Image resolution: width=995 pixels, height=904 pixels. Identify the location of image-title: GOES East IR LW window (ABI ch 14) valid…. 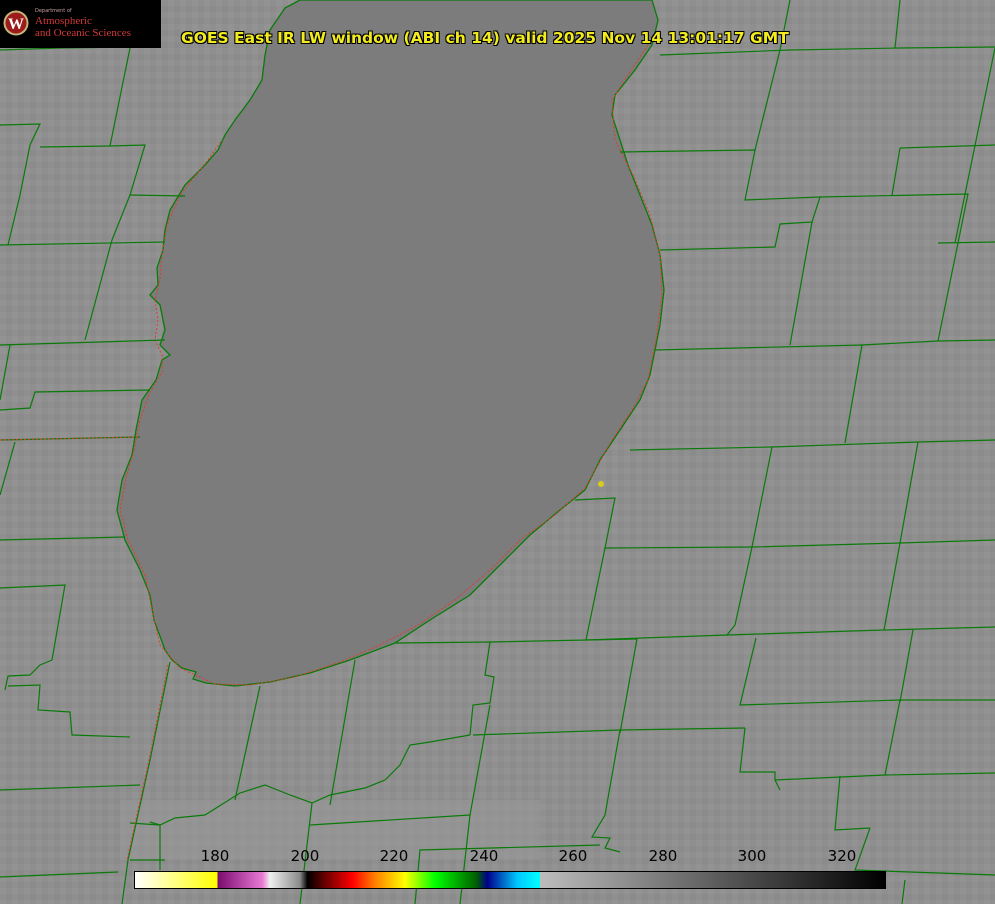
(485, 38).